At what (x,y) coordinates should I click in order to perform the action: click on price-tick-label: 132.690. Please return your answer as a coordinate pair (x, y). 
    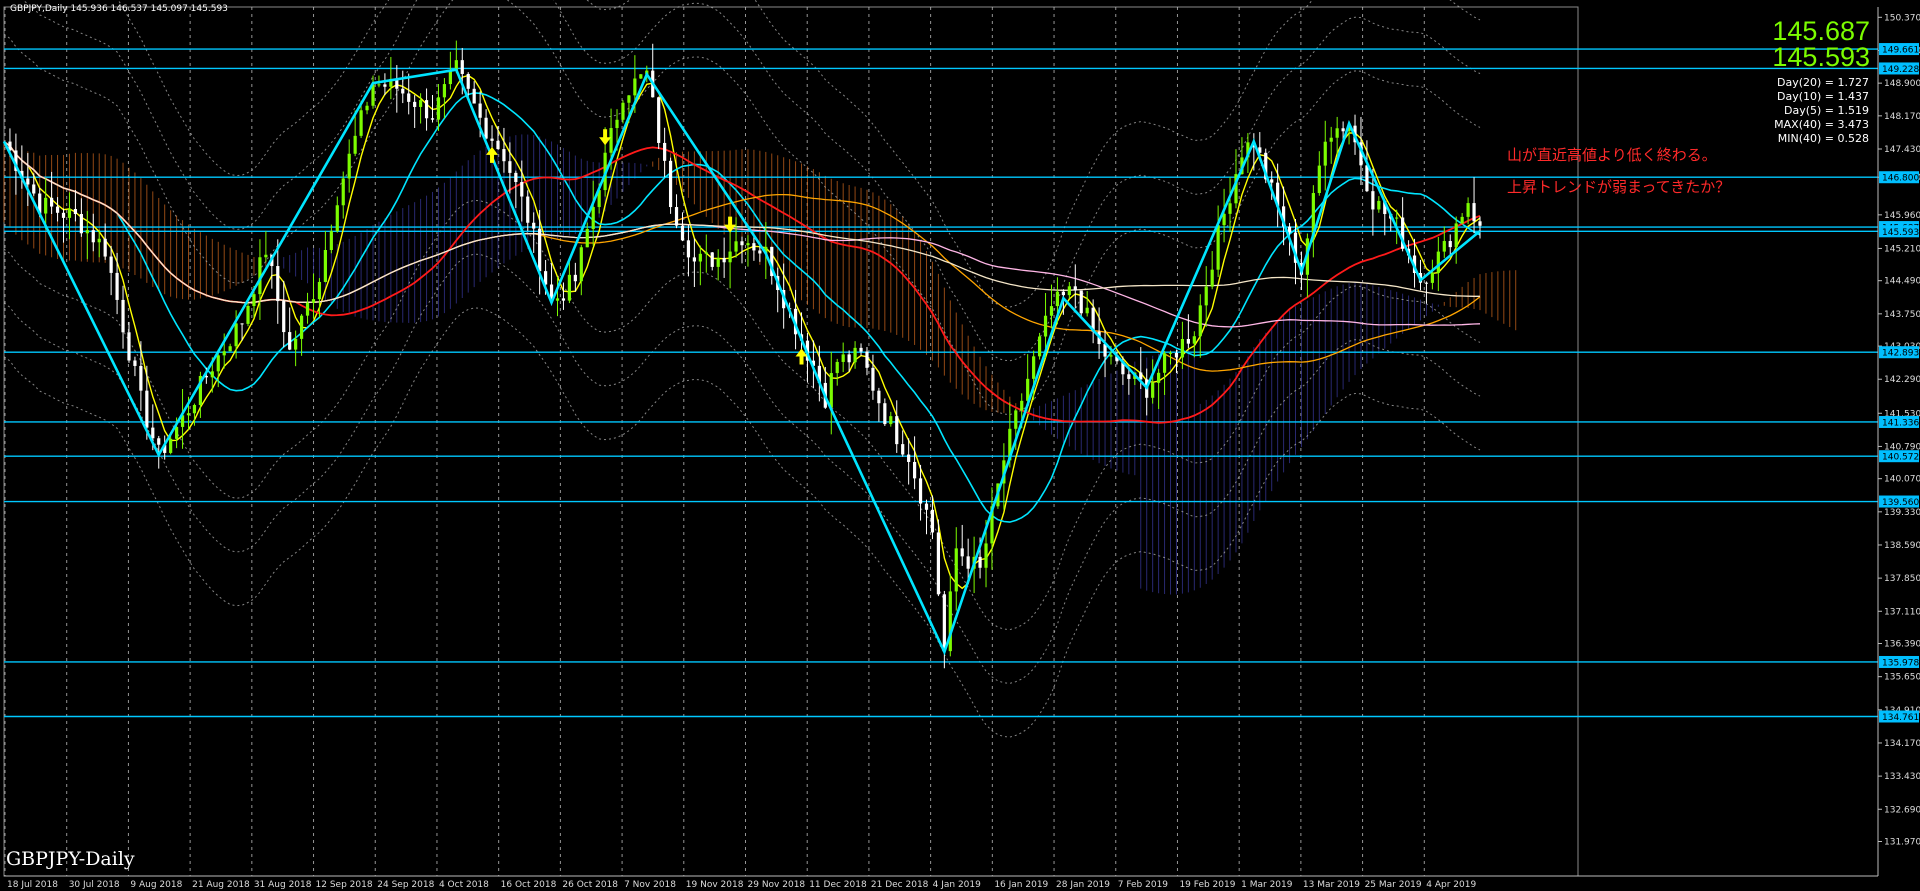
    Looking at the image, I should click on (1902, 810).